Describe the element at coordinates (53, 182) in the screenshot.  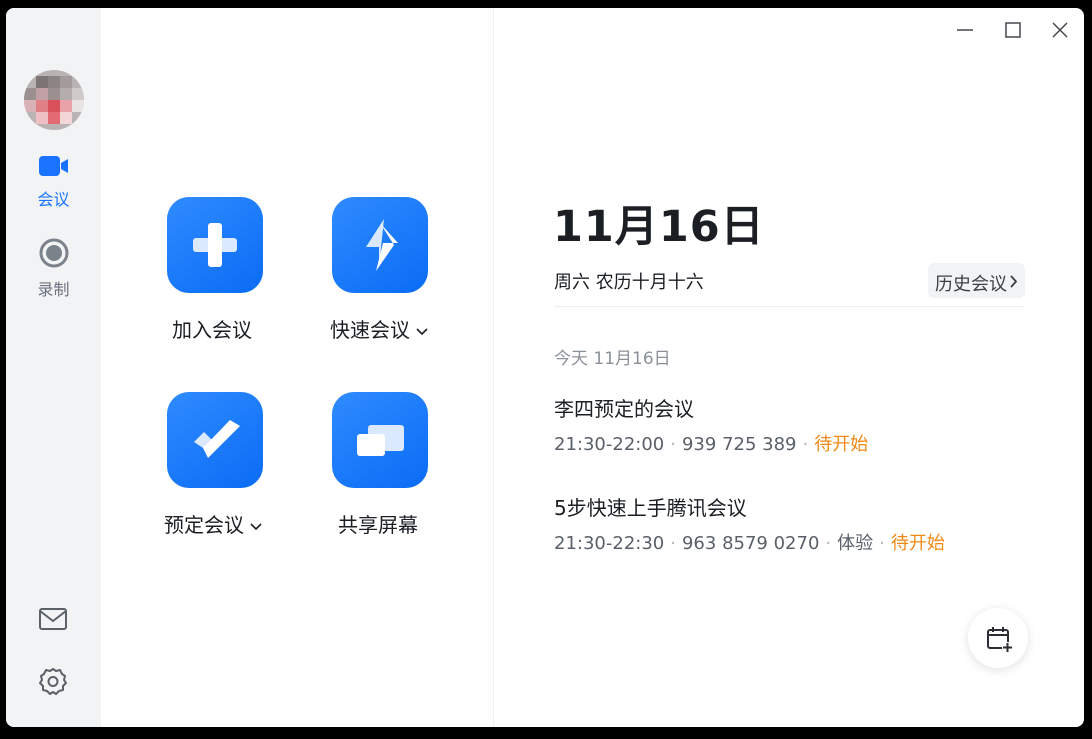
I see `sidebar-item-meeting: 会议` at that location.